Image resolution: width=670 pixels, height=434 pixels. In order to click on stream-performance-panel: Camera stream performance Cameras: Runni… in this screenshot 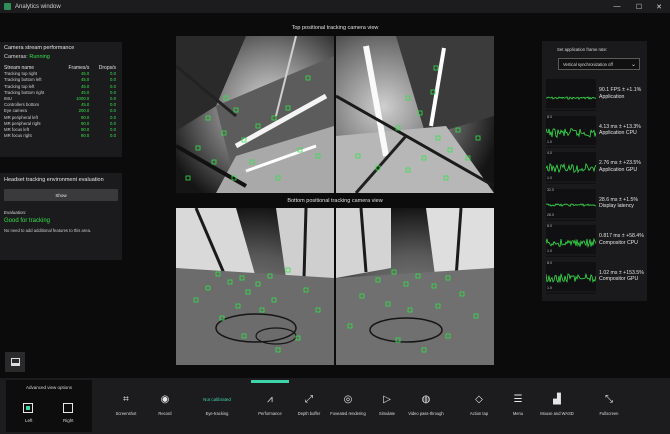, I will do `click(61, 99)`.